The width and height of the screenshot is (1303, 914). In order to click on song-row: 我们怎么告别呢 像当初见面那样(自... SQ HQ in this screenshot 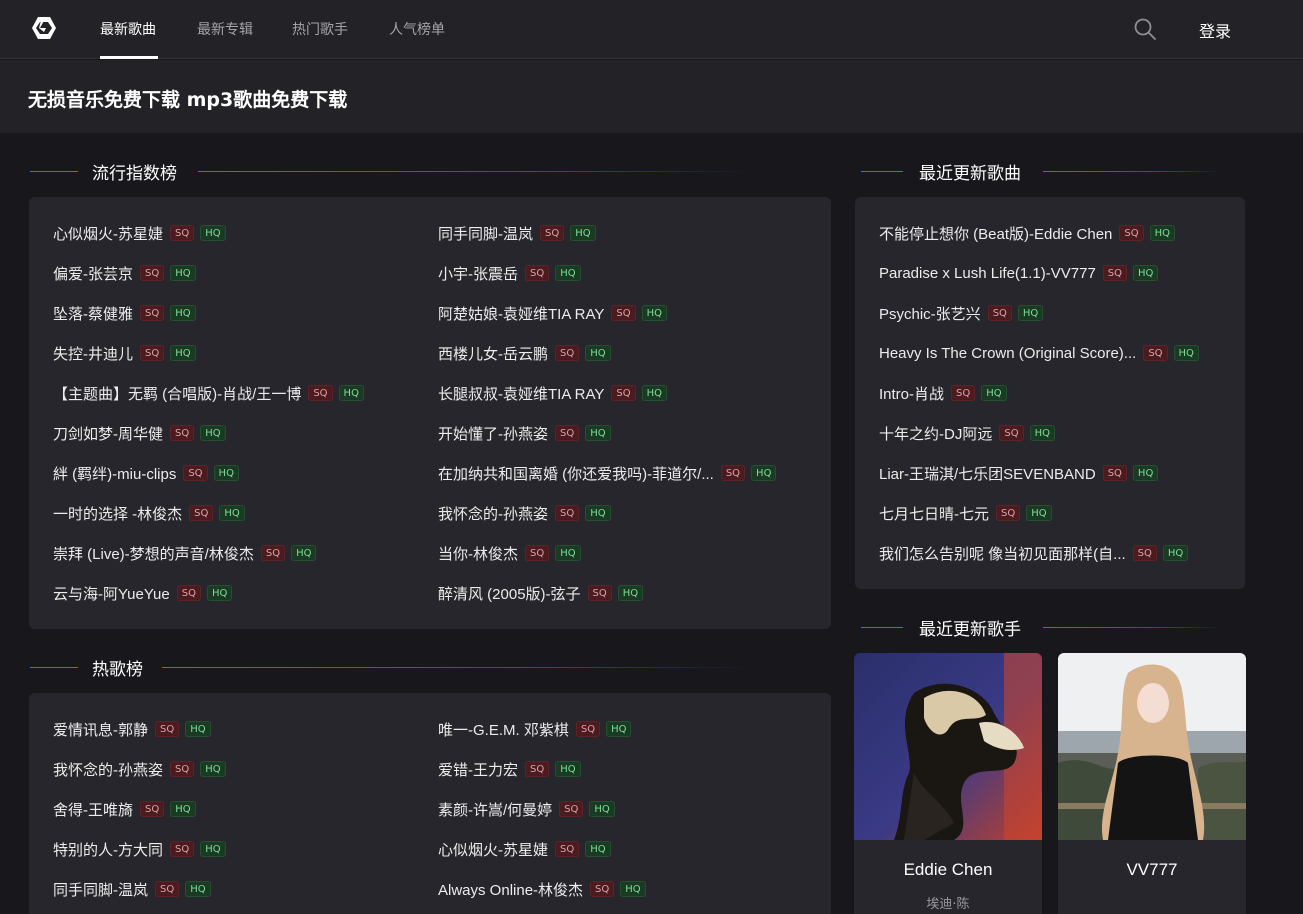, I will do `click(1034, 553)`.